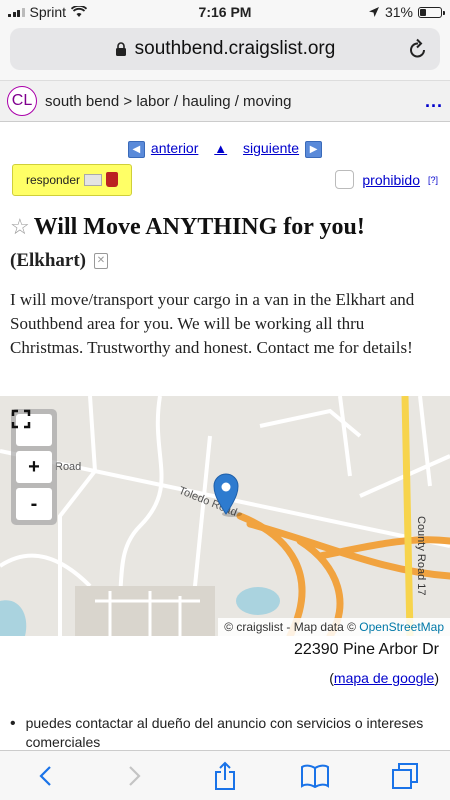 This screenshot has width=450, height=800. Describe the element at coordinates (314, 149) in the screenshot. I see `next-arrow-icon: ▶` at that location.